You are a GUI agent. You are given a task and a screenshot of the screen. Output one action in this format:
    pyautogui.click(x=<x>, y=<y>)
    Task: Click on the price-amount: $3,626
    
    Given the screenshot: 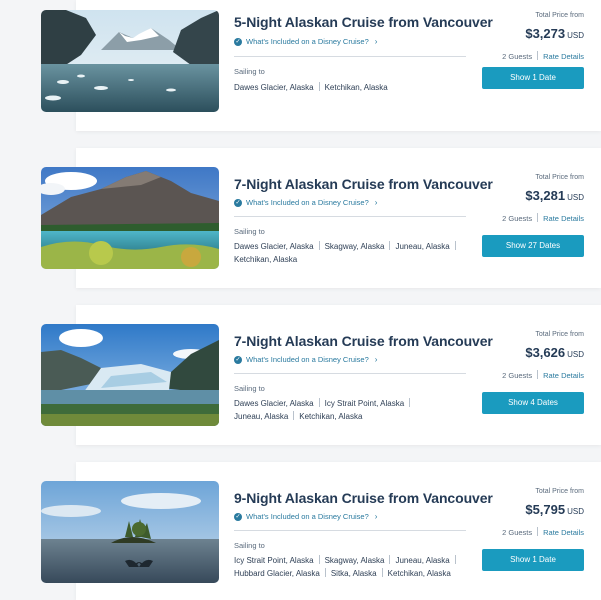 What is the action you would take?
    pyautogui.click(x=545, y=352)
    